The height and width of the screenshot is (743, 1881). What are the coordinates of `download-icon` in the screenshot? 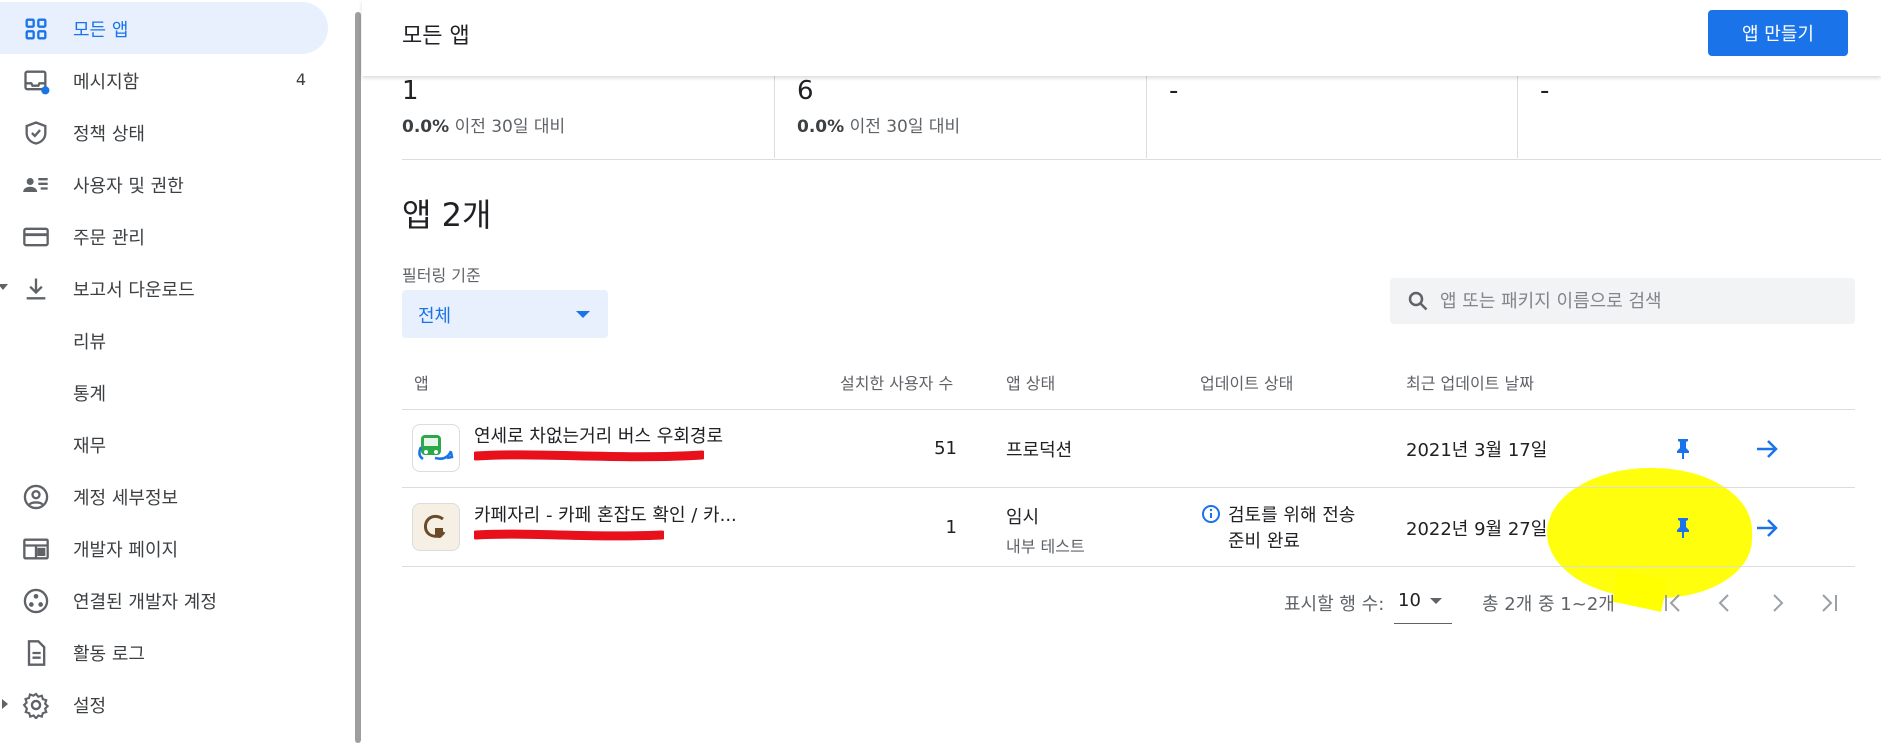 It's located at (36, 289).